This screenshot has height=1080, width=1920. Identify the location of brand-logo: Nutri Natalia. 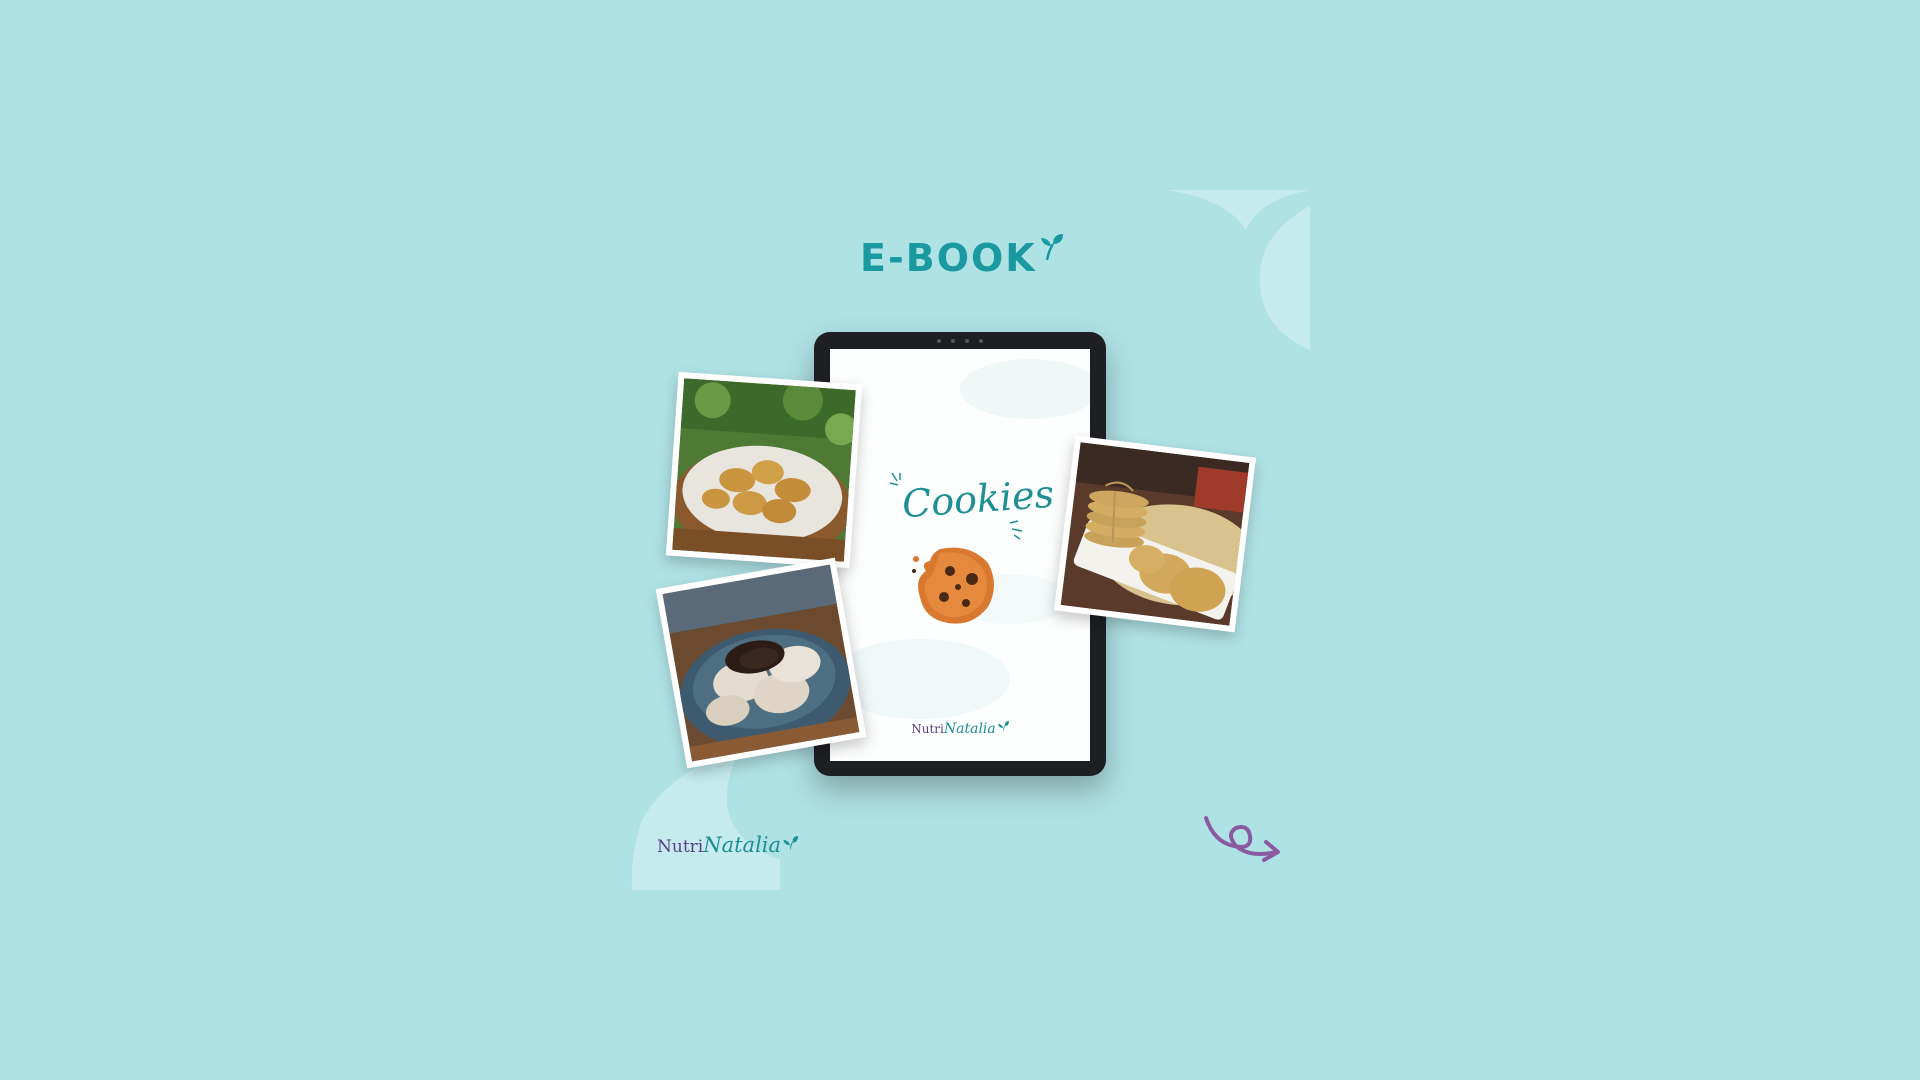
(728, 845).